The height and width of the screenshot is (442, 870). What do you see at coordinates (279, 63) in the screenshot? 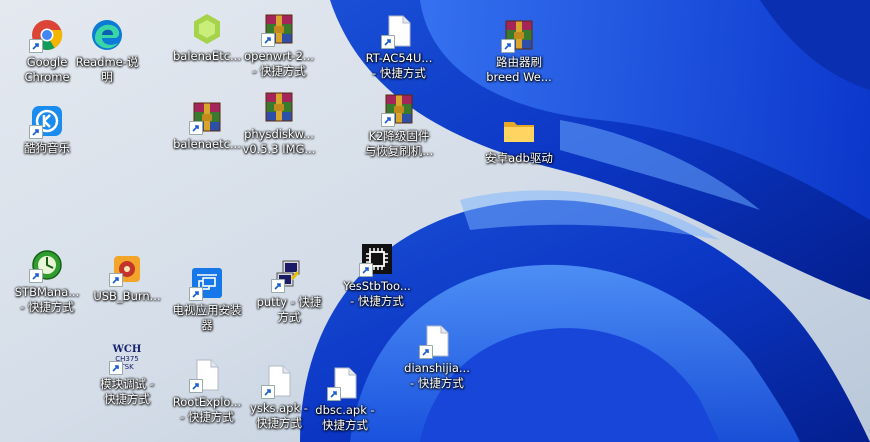
I see `desktop-icon-label: openwrt-2... - 快捷方式` at bounding box center [279, 63].